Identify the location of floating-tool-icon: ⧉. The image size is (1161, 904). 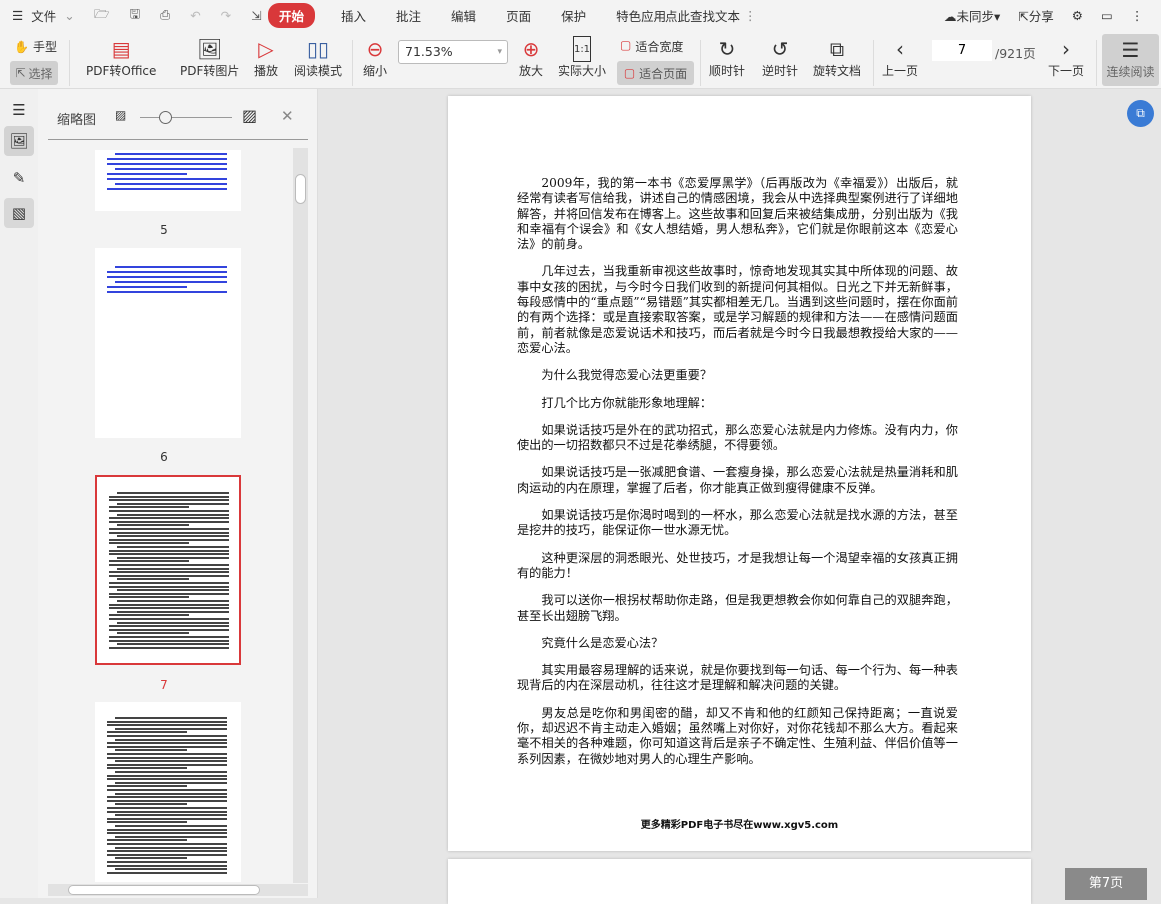
(1140, 113).